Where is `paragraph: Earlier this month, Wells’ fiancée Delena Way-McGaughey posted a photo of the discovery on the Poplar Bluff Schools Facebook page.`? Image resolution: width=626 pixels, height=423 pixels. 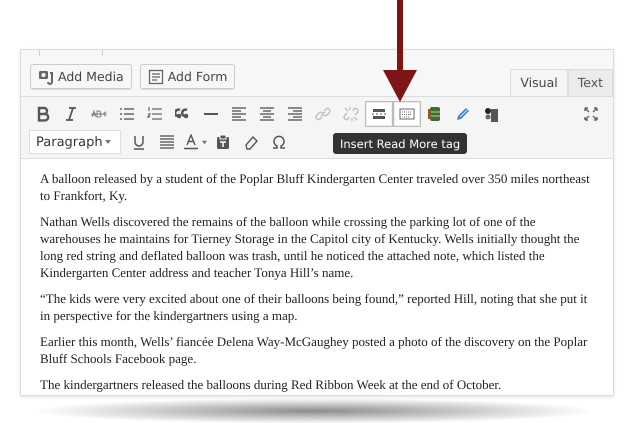
paragraph: Earlier this month, Wells’ fiancée Delena Way-McGaughey posted a photo of the discovery on the Poplar Bluff Schools Facebook page. is located at coordinates (314, 350).